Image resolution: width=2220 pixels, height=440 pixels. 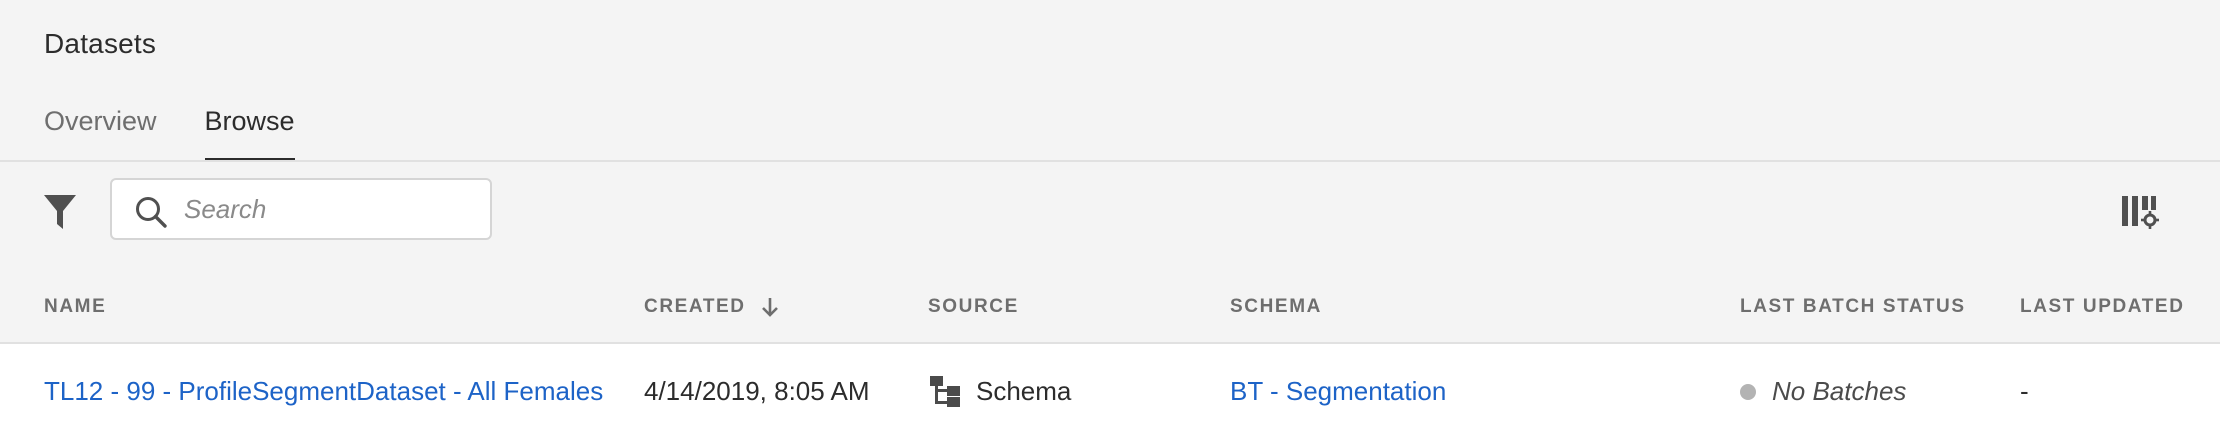 What do you see at coordinates (169, 134) in the screenshot?
I see `tab-bar: Overview Browse` at bounding box center [169, 134].